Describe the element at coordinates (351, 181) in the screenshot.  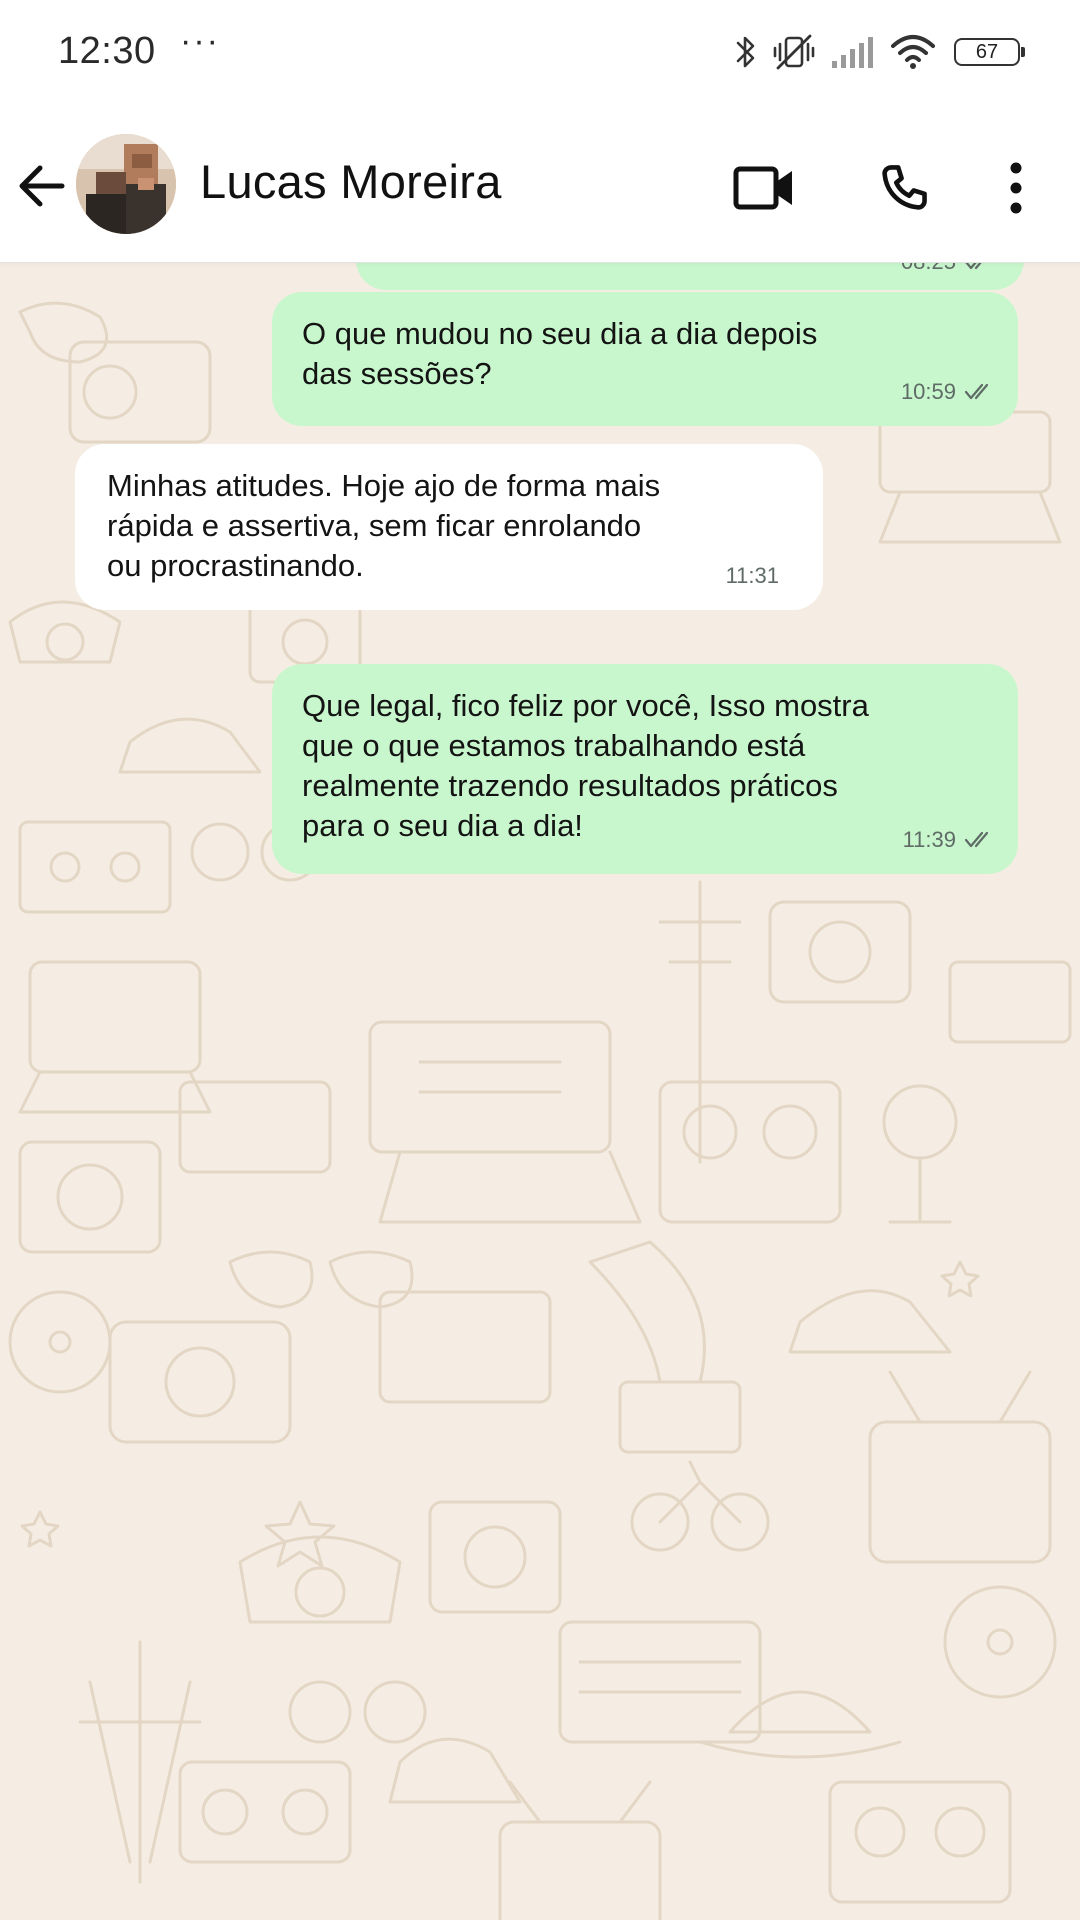
I see `contact-name: Lucas Moreira` at that location.